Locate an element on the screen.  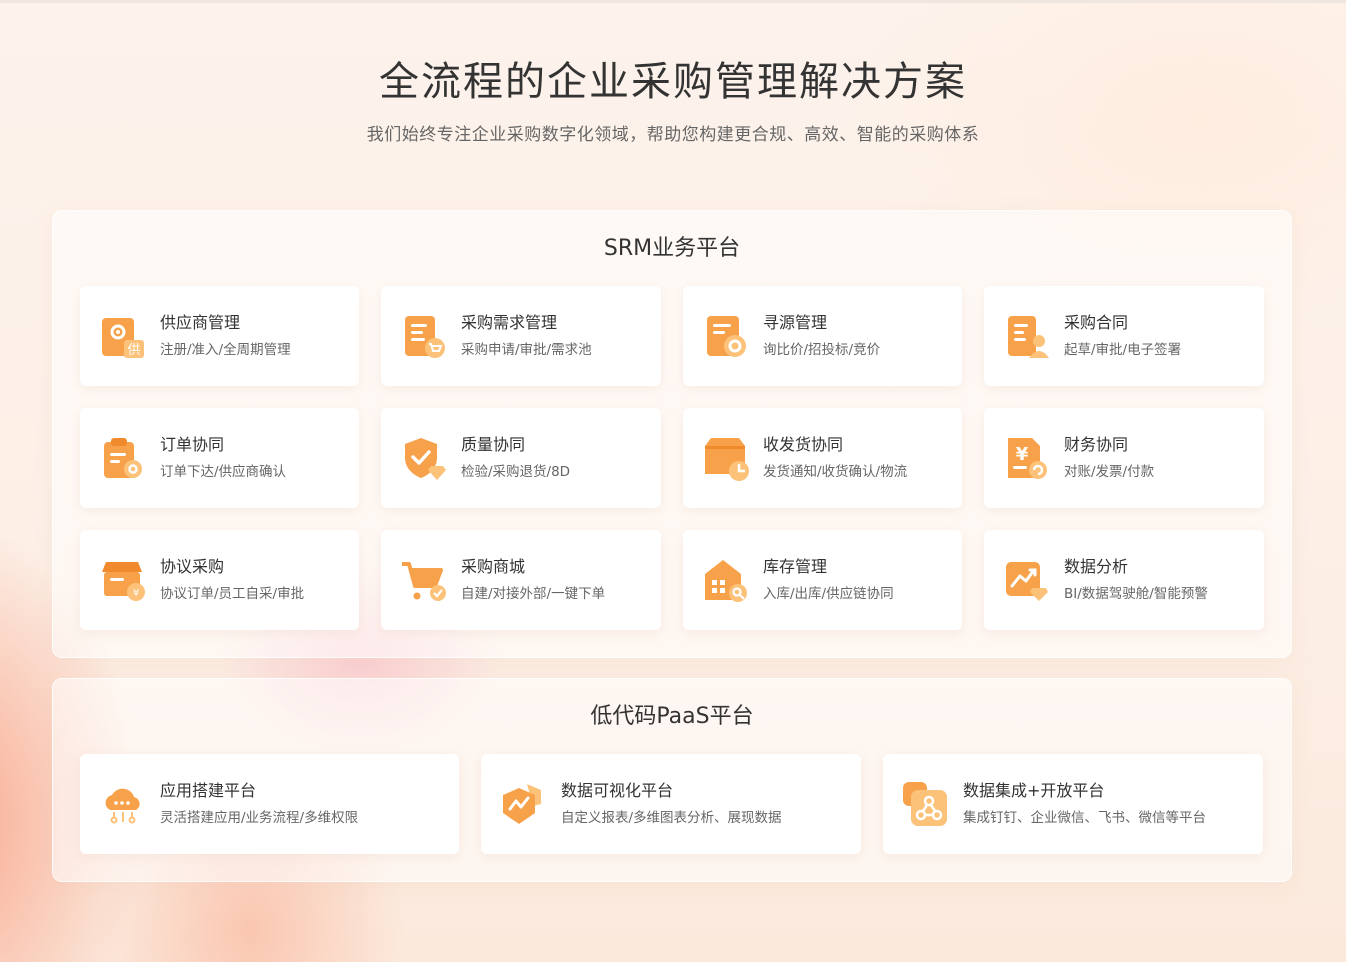
card-name: 供应商管理 is located at coordinates (200, 322).